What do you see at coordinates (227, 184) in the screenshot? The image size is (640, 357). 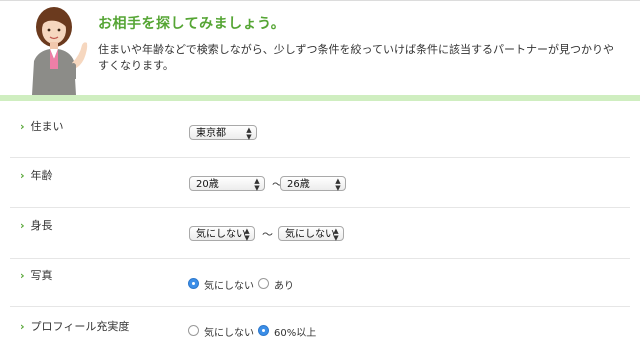 I see `age-from-select: 20歳 ▲ ▼` at bounding box center [227, 184].